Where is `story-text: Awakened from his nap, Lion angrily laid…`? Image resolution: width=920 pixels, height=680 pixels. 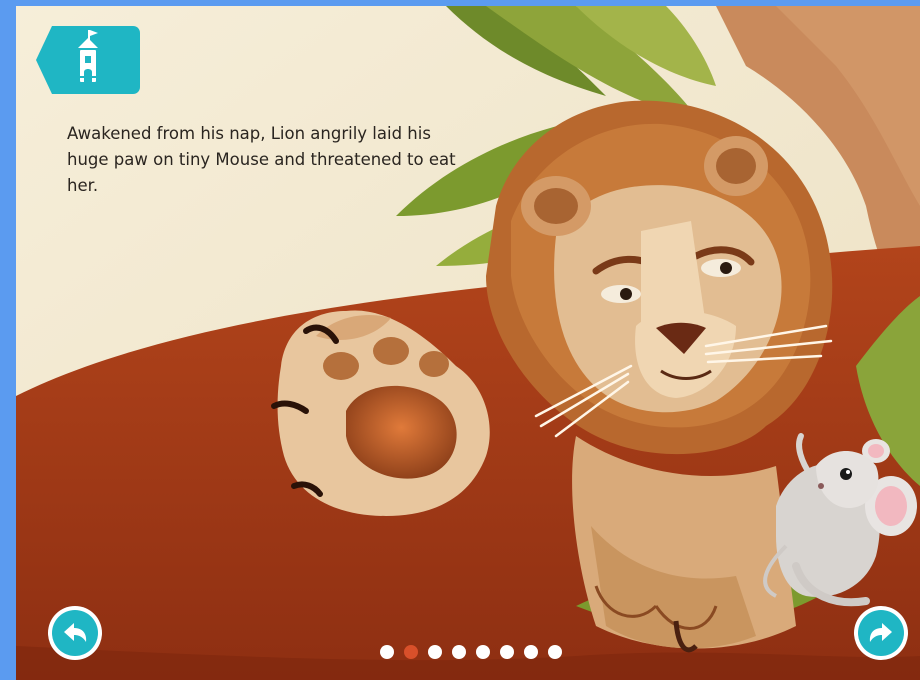 story-text: Awakened from his nap, Lion angrily laid… is located at coordinates (261, 159).